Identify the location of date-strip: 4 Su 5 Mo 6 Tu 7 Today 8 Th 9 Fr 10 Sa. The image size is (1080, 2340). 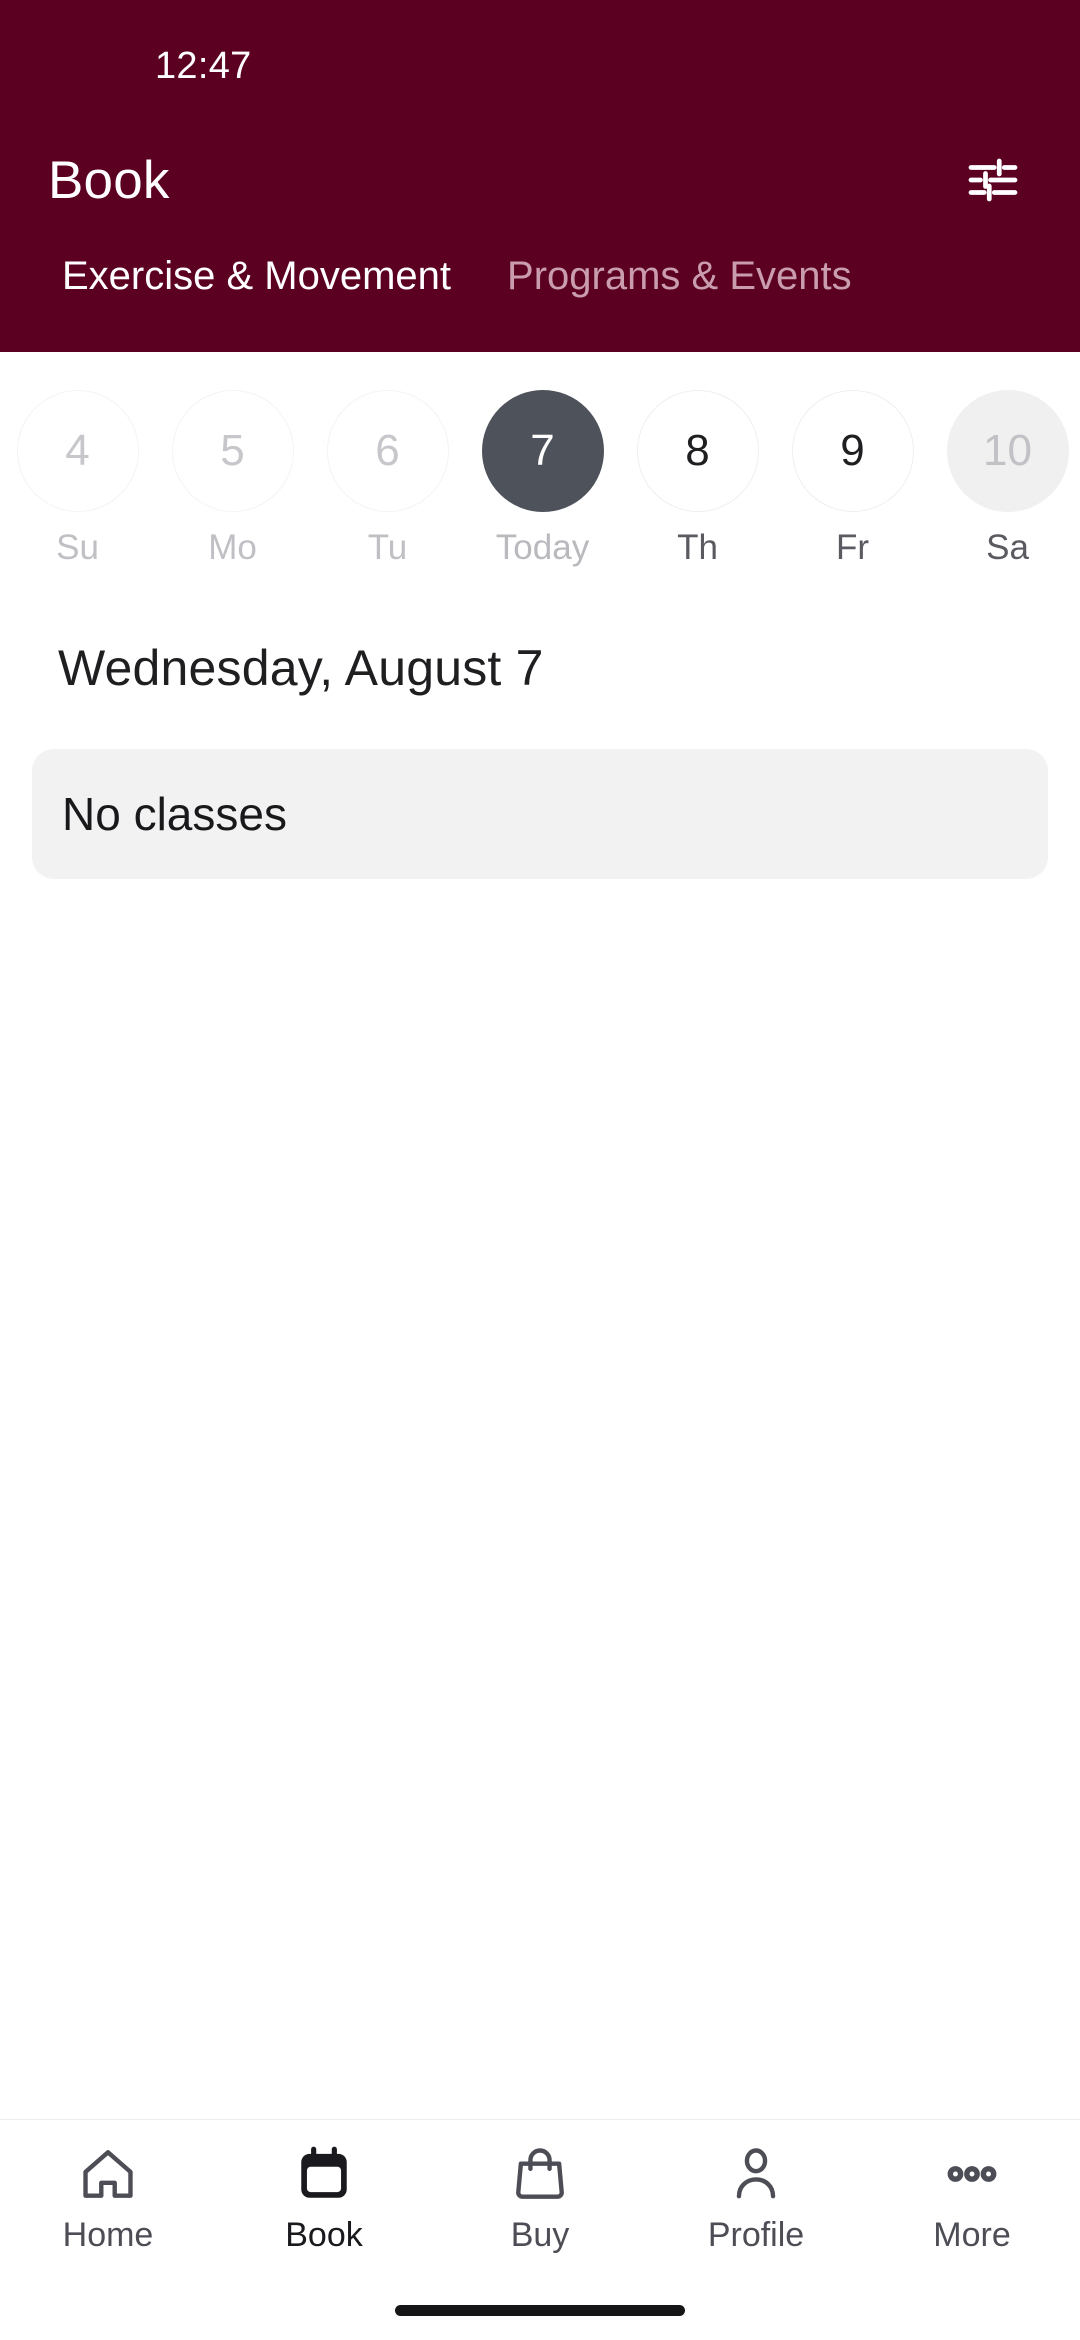
(540, 458).